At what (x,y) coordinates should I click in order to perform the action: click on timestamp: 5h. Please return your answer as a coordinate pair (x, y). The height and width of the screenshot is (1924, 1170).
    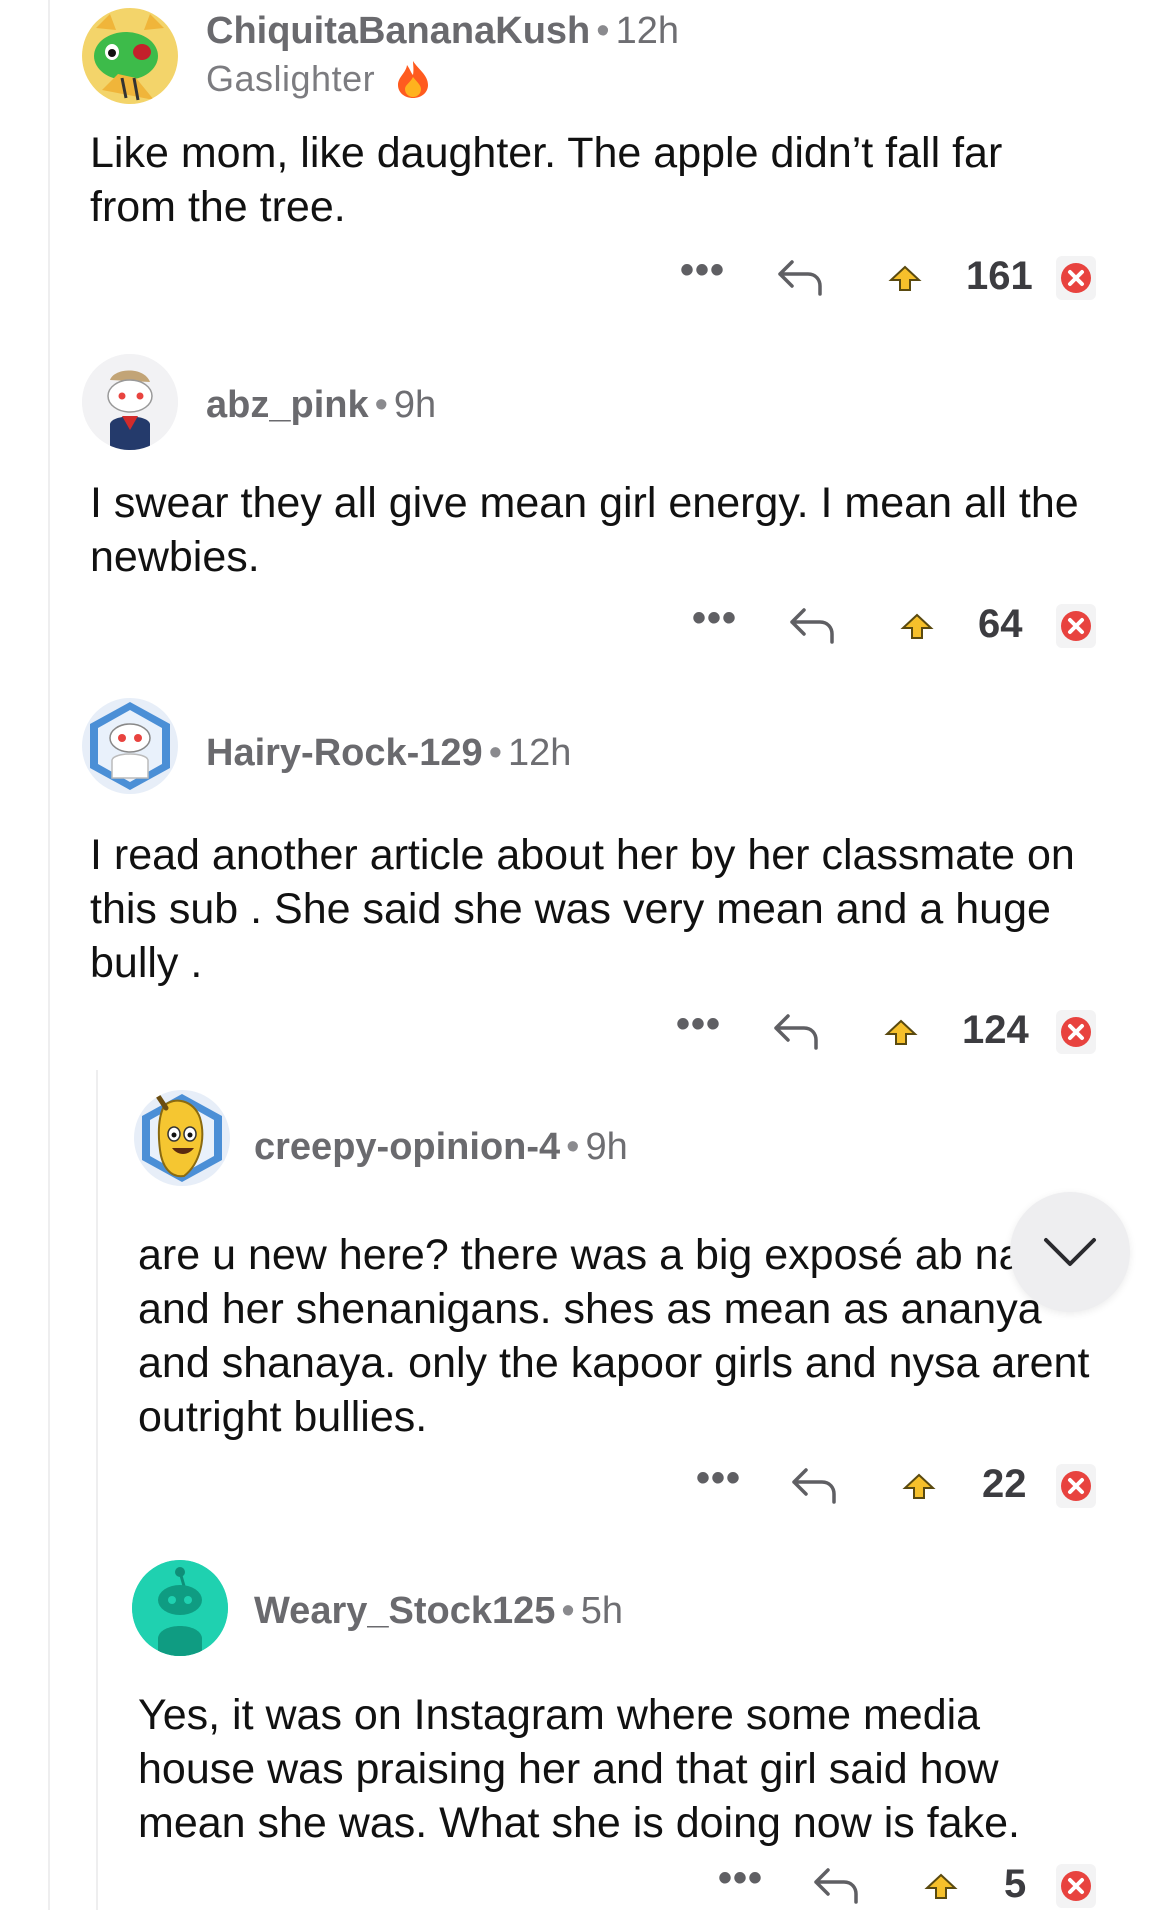
    Looking at the image, I should click on (601, 1611).